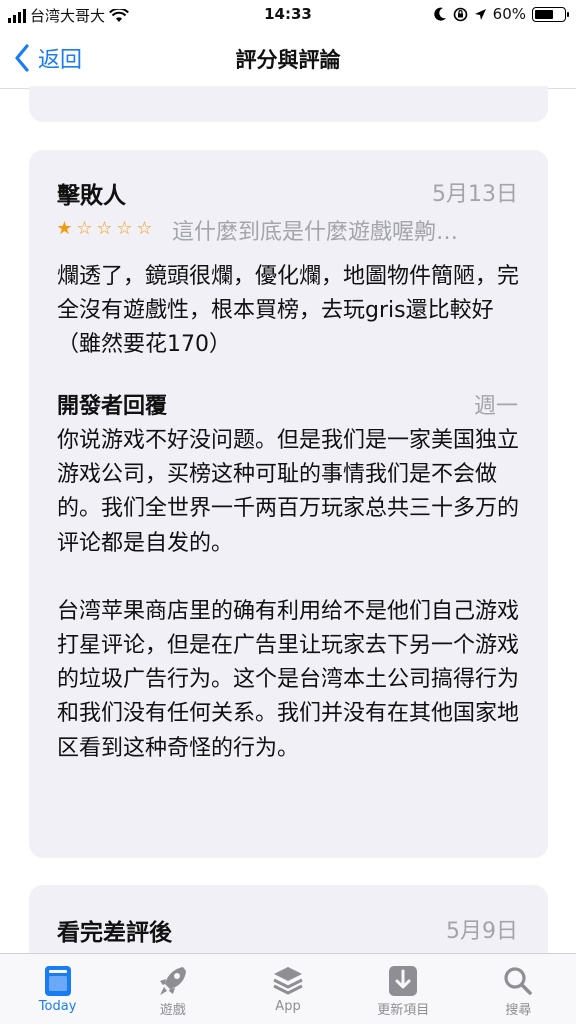 The height and width of the screenshot is (1024, 576). Describe the element at coordinates (509, 14) in the screenshot. I see `battery-percent: 60%` at that location.